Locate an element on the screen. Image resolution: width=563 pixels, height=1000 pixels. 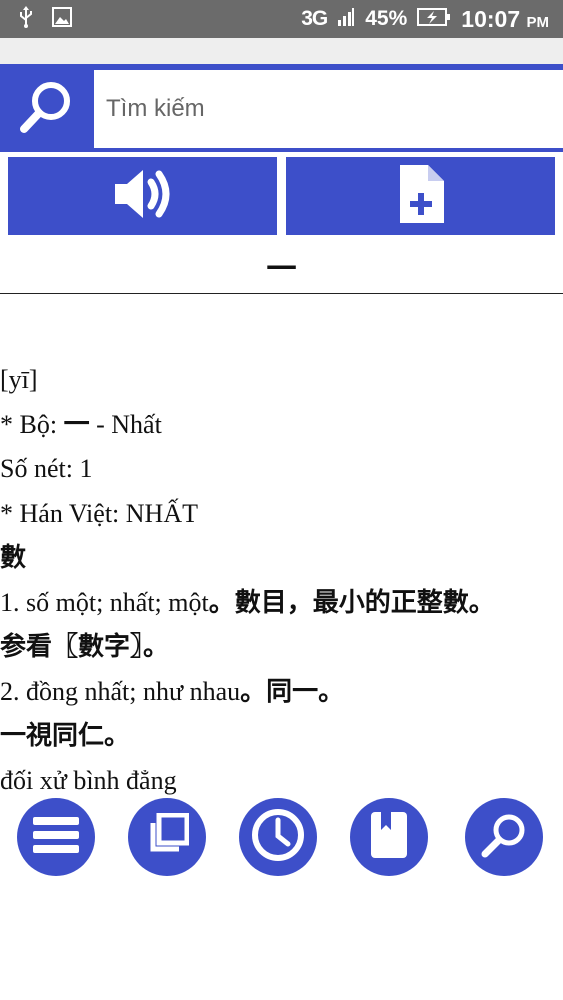
search-button is located at coordinates (46, 109).